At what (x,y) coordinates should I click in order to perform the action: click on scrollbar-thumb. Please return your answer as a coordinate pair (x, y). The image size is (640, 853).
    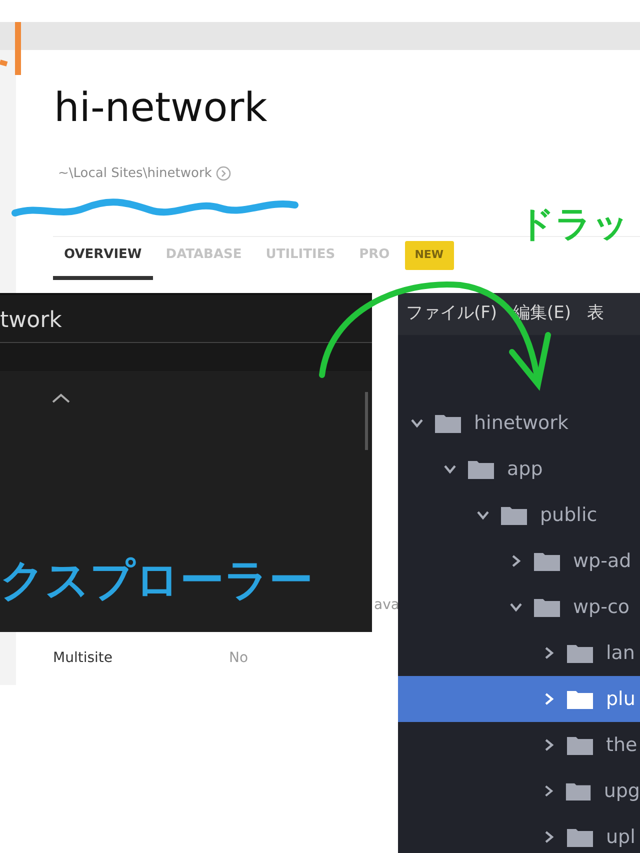
    Looking at the image, I should click on (366, 421).